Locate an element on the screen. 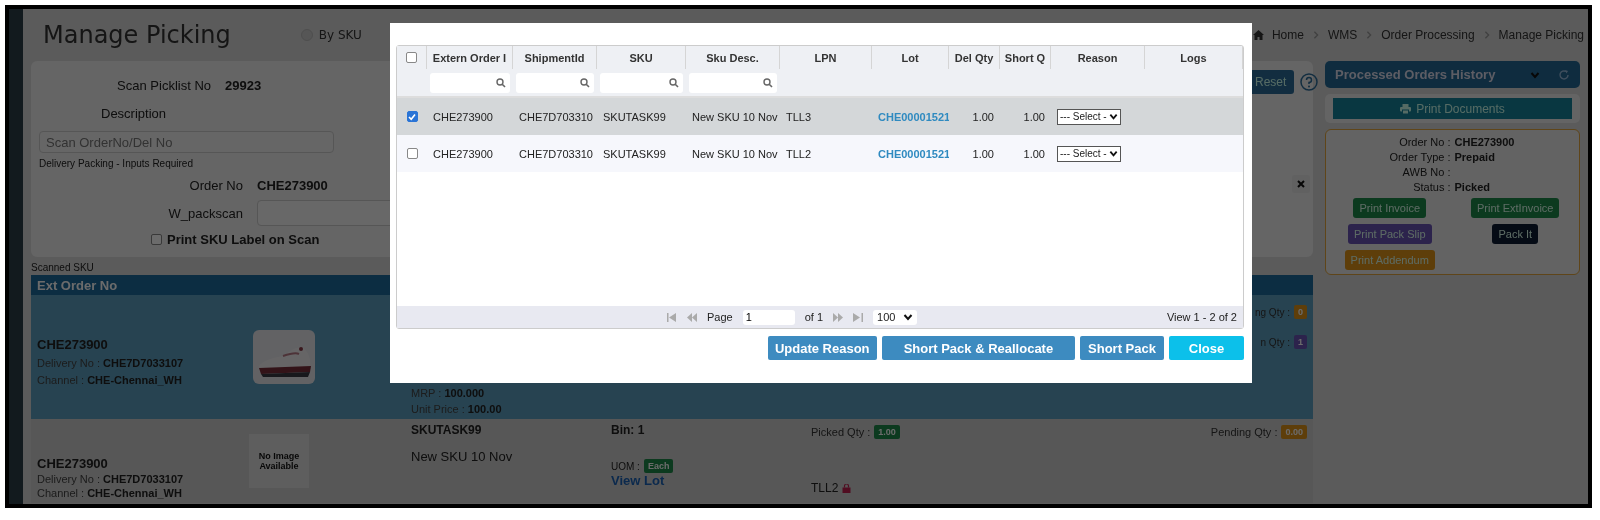  table-cell: TLL3 is located at coordinates (799, 116).